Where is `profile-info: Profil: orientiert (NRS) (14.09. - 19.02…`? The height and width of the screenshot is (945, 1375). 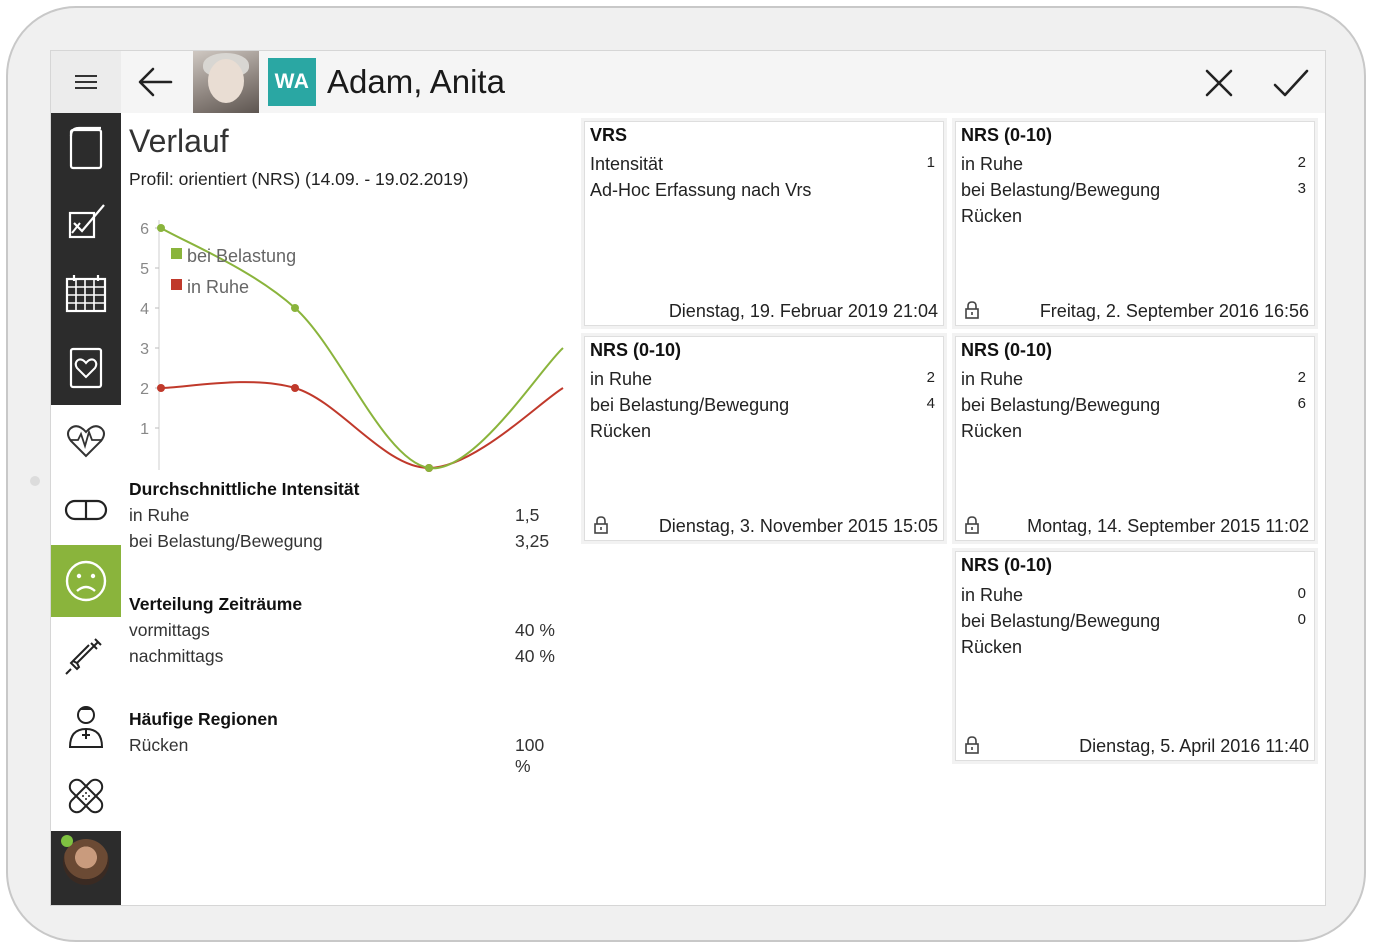
profile-info: Profil: orientiert (NRS) (14.09. - 19.02… is located at coordinates (299, 179).